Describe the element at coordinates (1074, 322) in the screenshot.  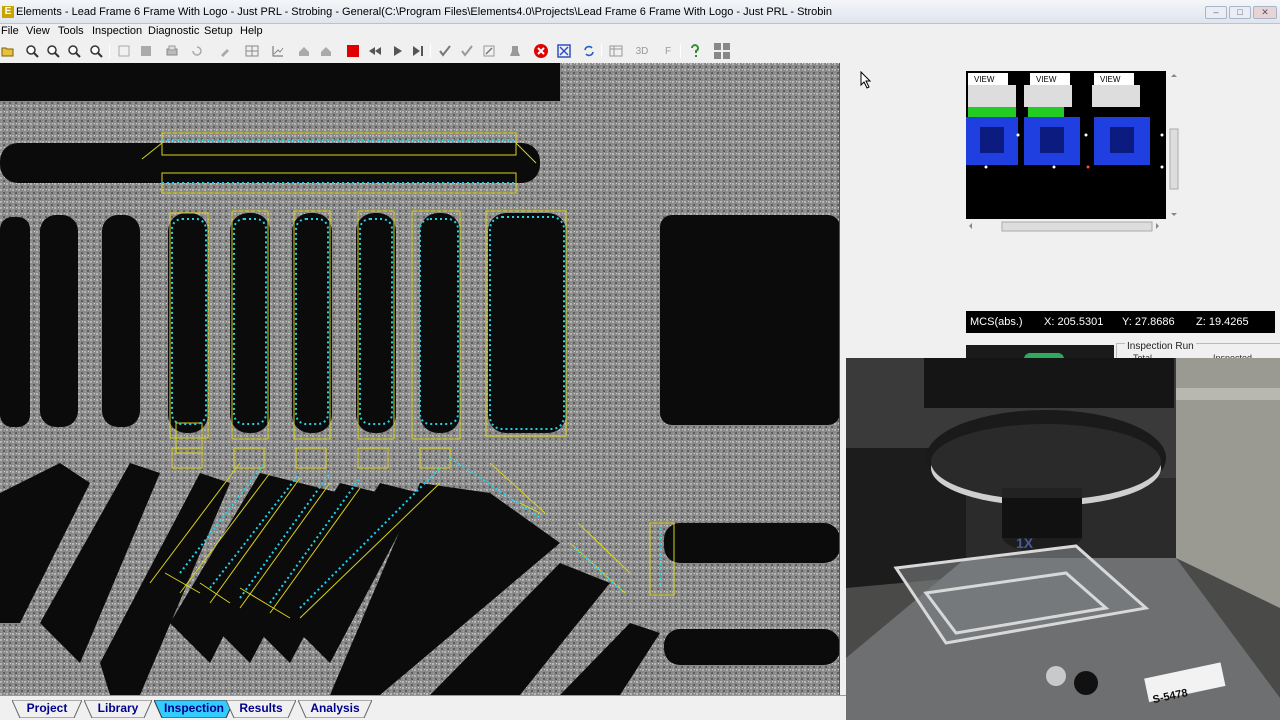
I see `coord-x: X: 205.5301` at that location.